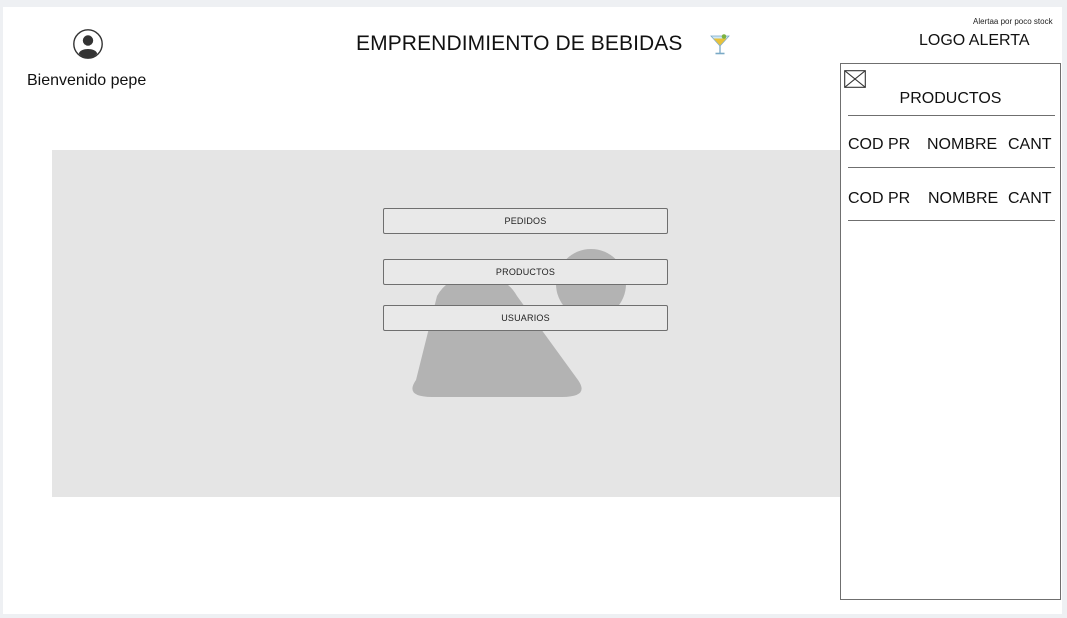 The height and width of the screenshot is (618, 1067). What do you see at coordinates (87, 80) in the screenshot?
I see `welcome-text: Bienvenido pepe` at bounding box center [87, 80].